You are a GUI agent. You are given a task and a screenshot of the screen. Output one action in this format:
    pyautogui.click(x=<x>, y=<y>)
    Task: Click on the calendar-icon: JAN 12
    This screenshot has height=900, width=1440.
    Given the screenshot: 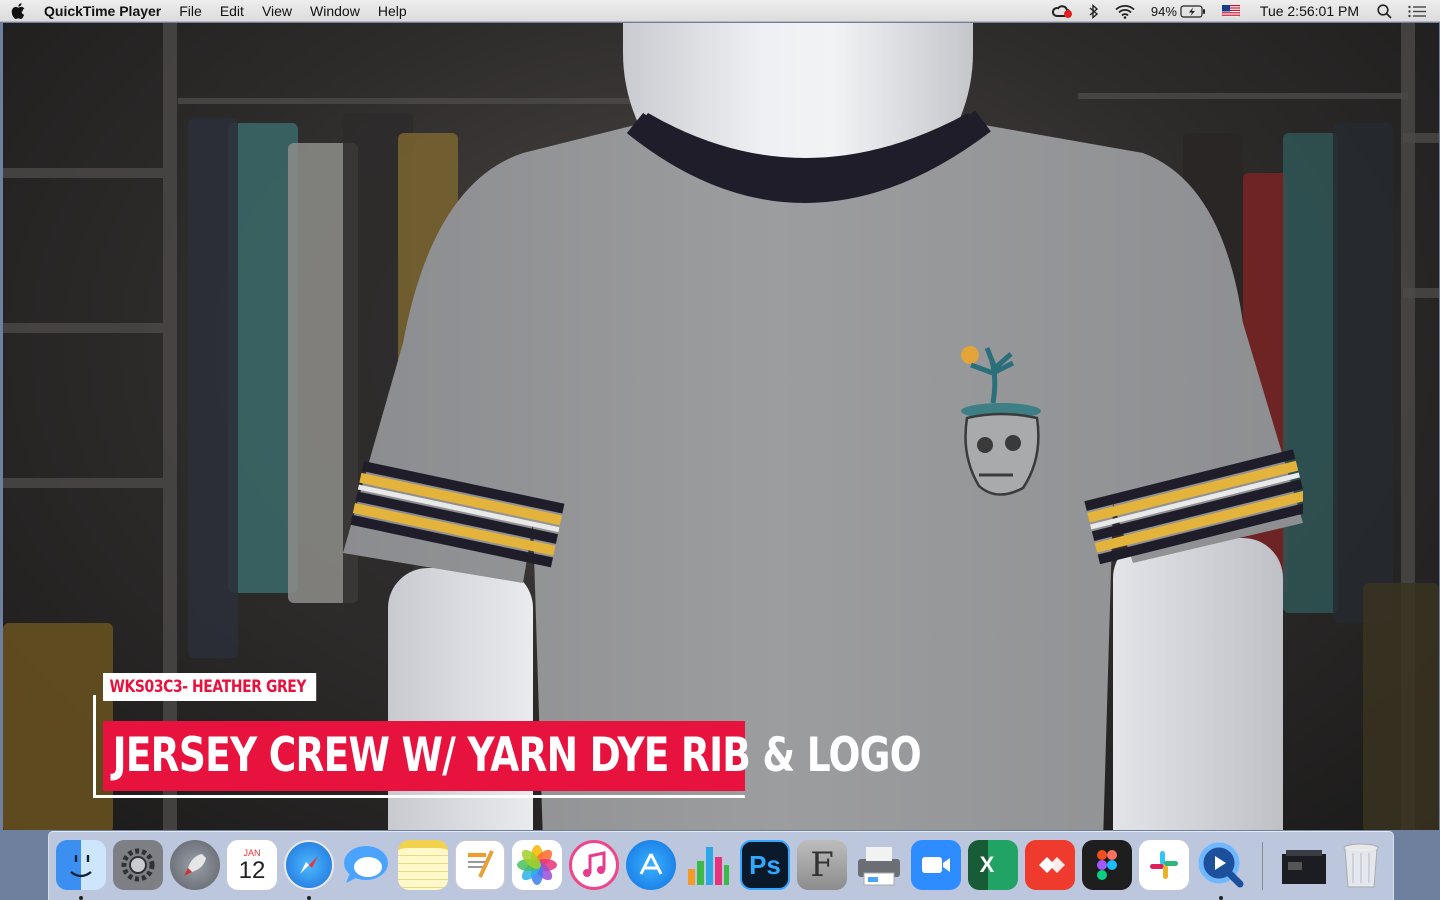 What is the action you would take?
    pyautogui.click(x=252, y=865)
    